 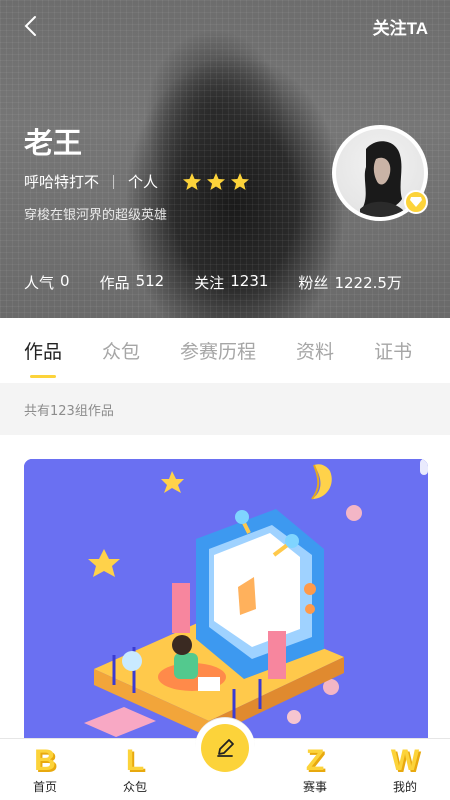 I want to click on stat-label: 粉丝, so click(x=313, y=283).